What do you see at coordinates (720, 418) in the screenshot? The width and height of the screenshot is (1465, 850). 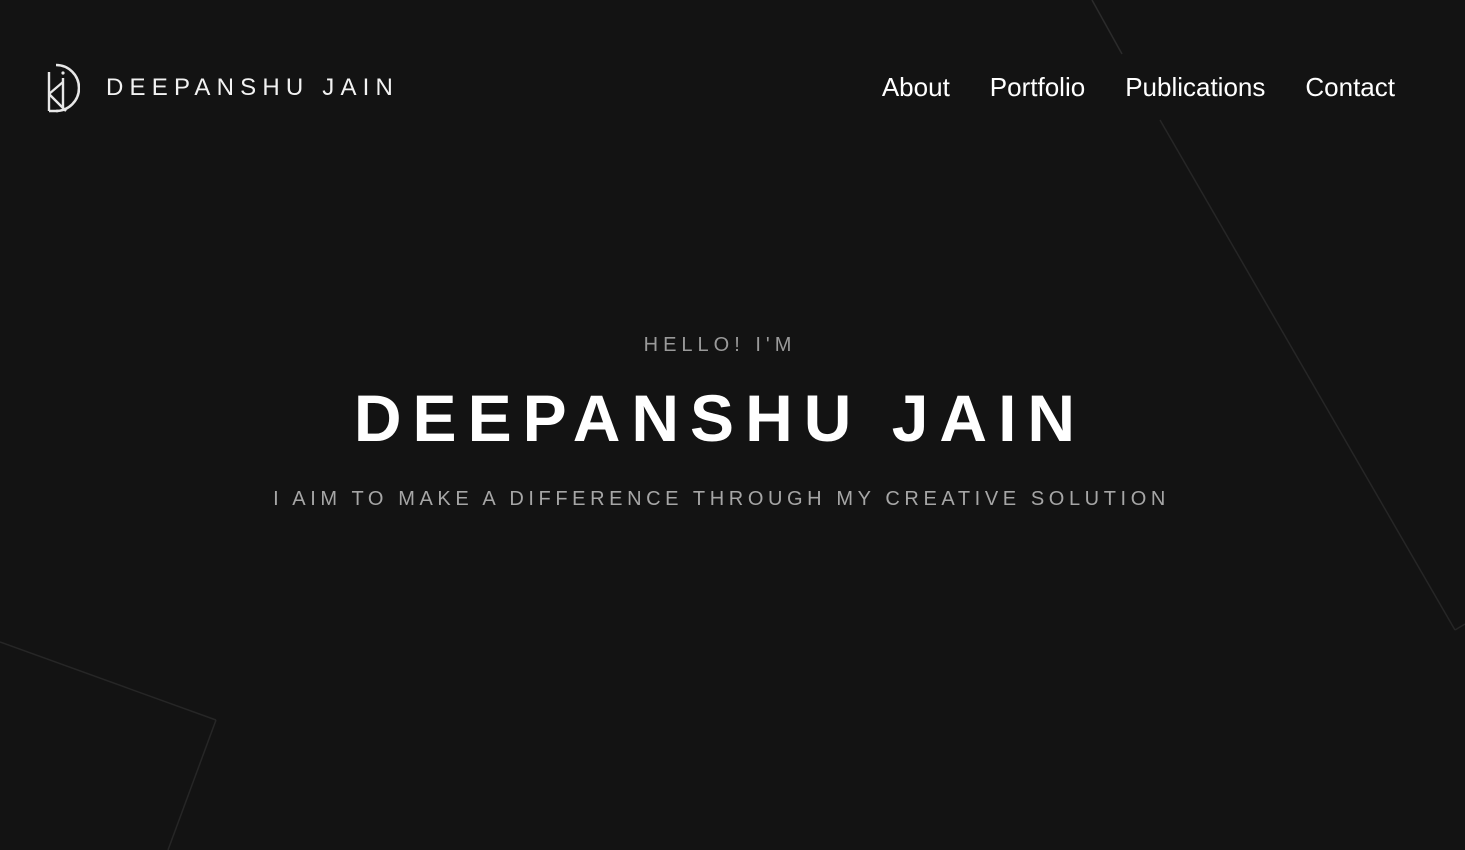 I see `hero-title: DEEPANSHU JAIN` at bounding box center [720, 418].